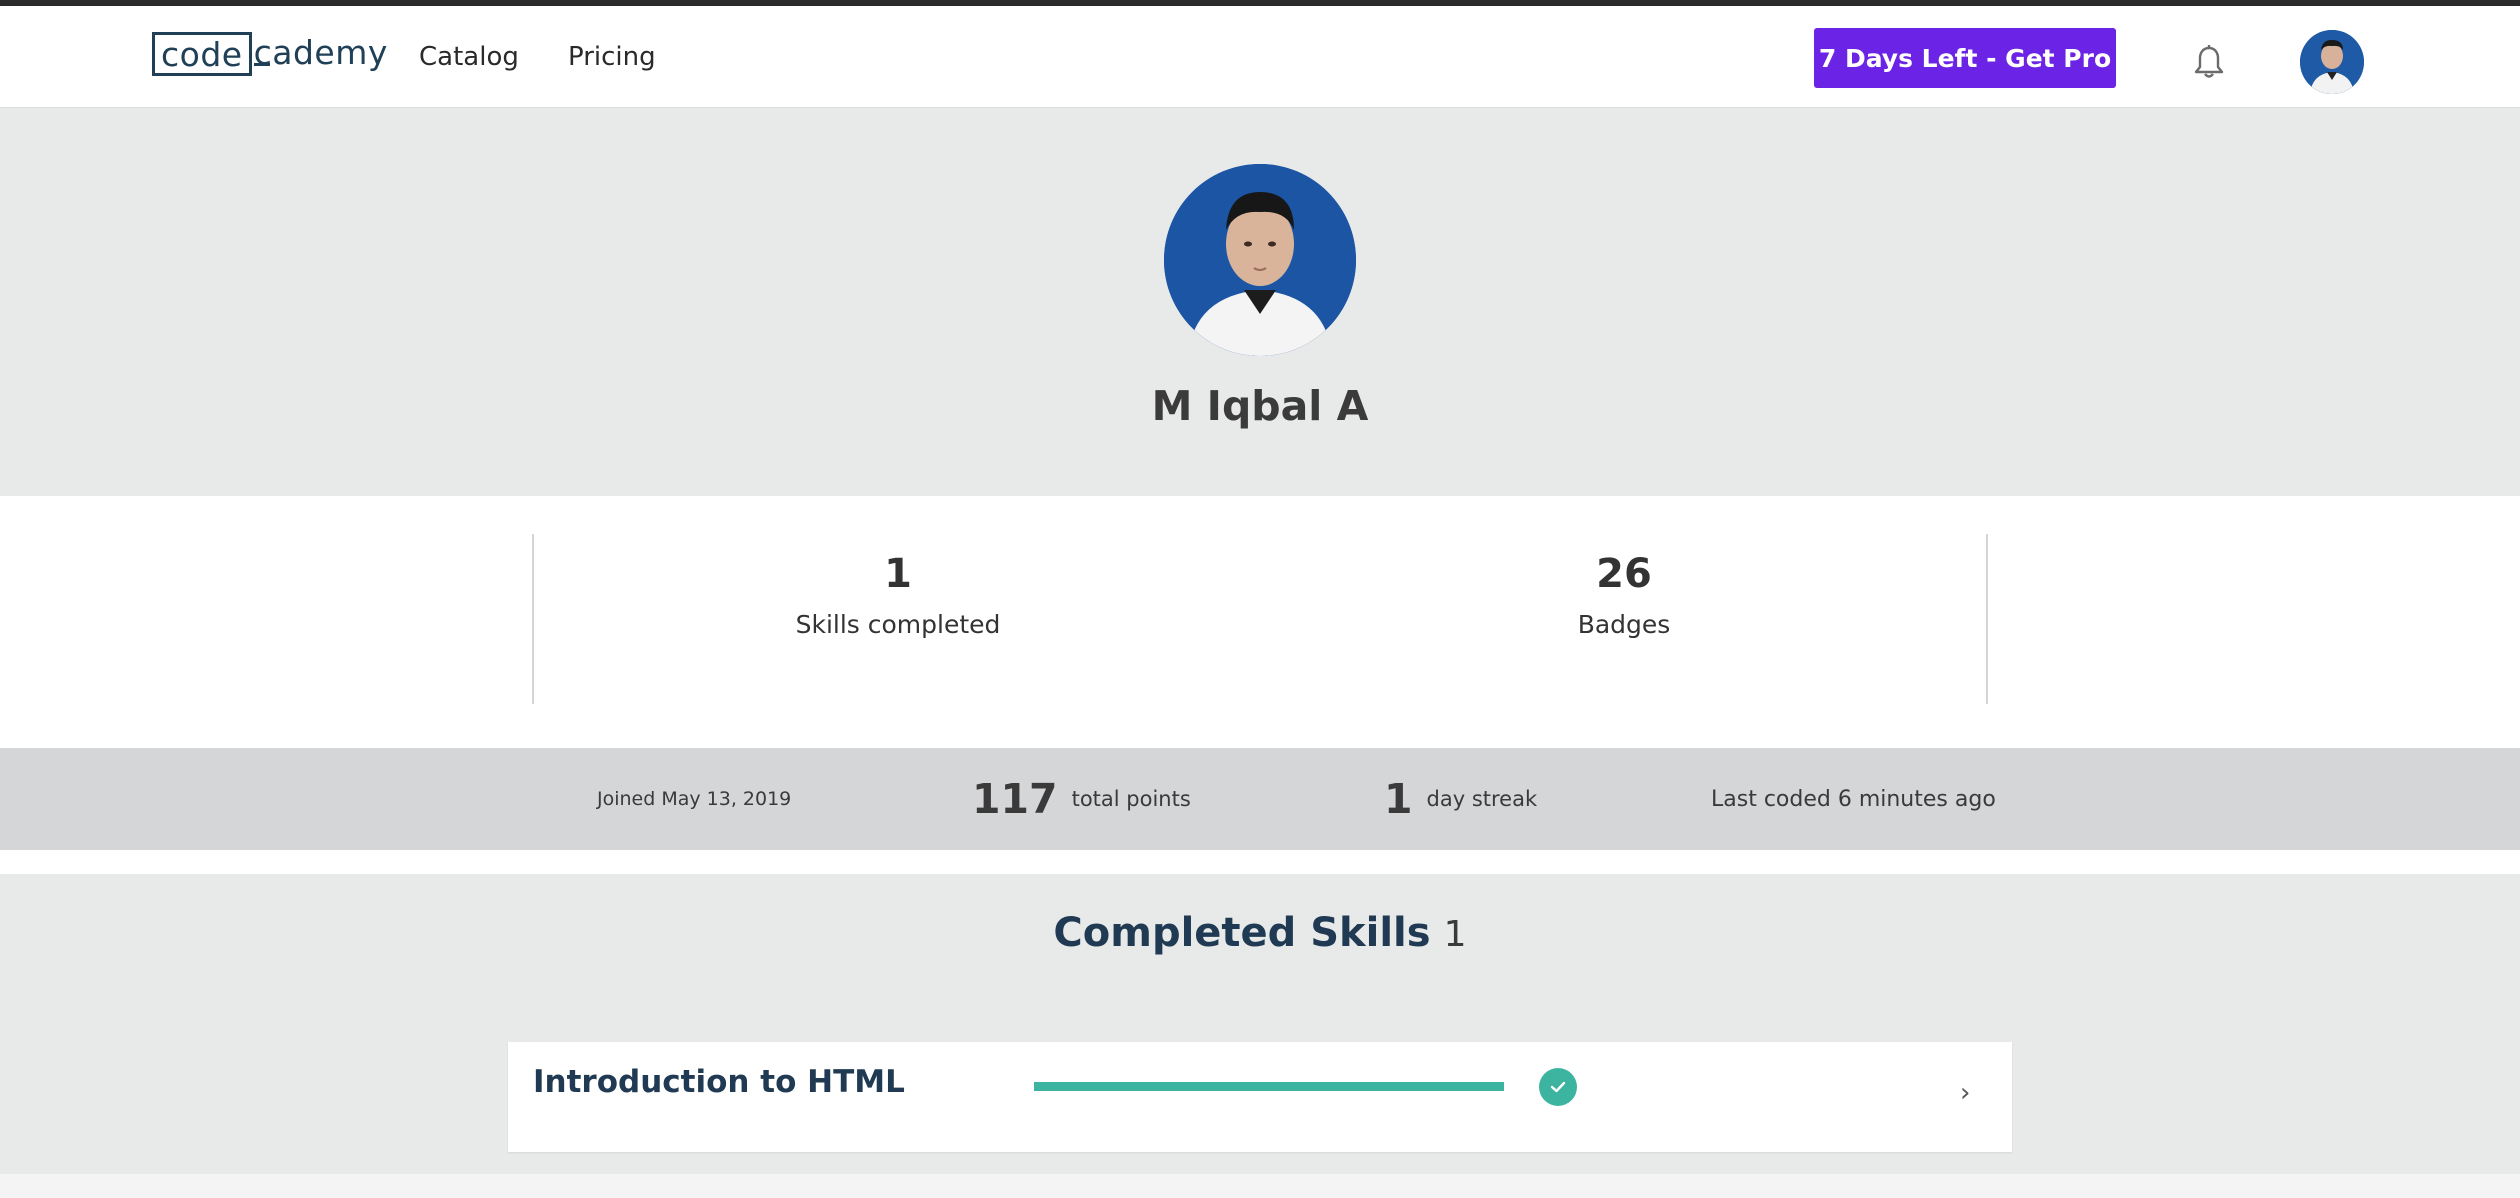 This screenshot has height=1198, width=2520. Describe the element at coordinates (1242, 933) in the screenshot. I see `completed-skills-title: Completed Skills` at that location.